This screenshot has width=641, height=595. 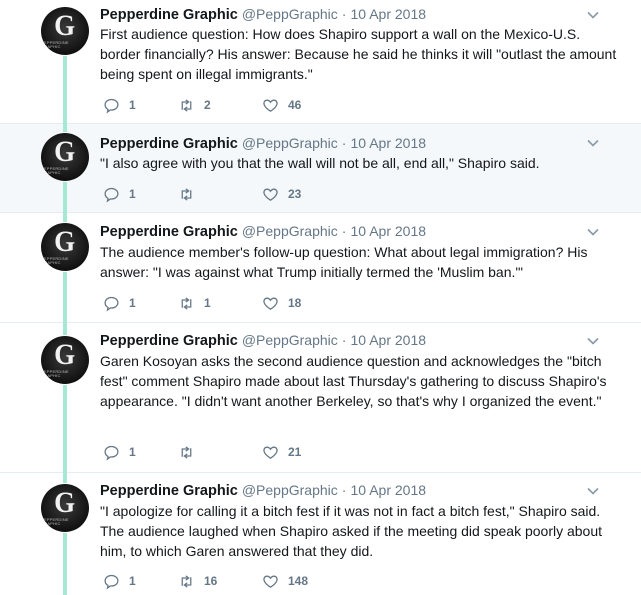 I want to click on tweet-actions: 1 23, so click(x=253, y=194).